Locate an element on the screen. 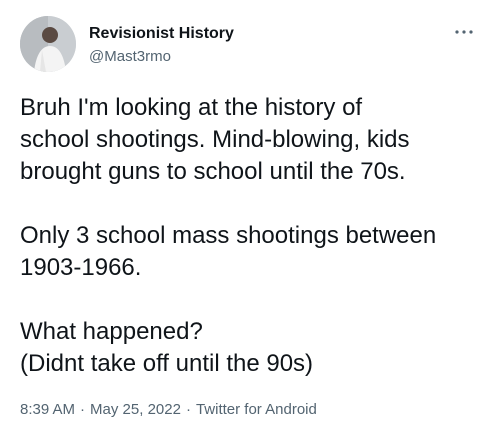  author-avatar is located at coordinates (48, 44).